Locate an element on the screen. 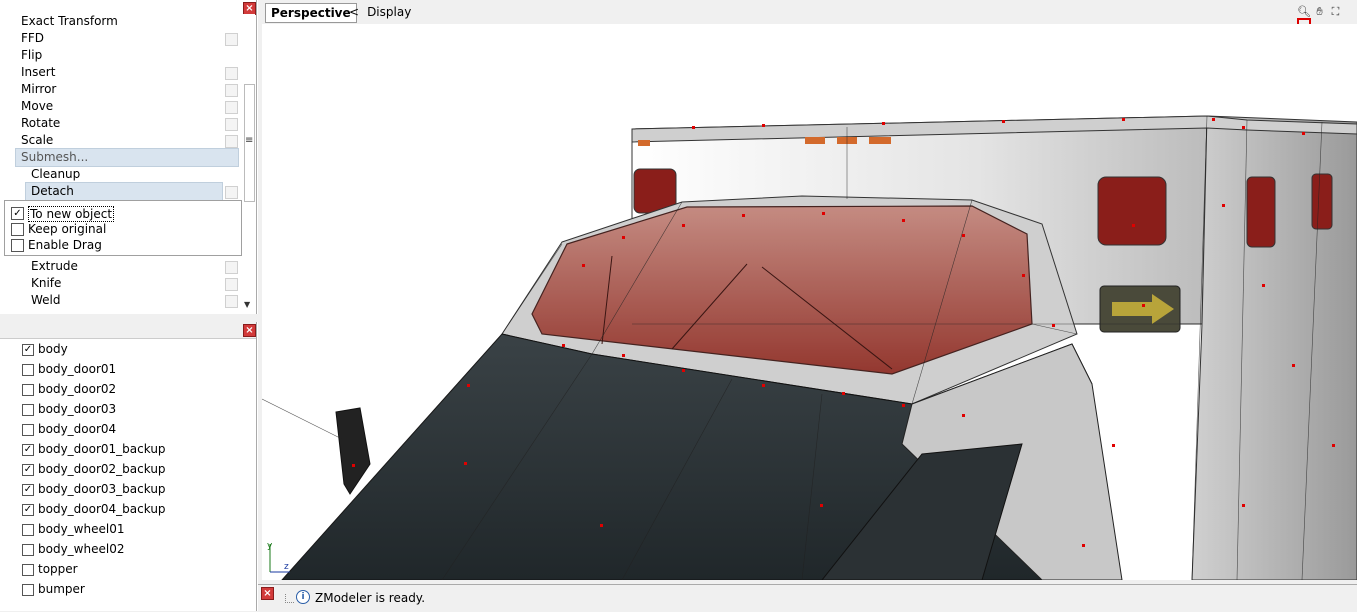 The width and height of the screenshot is (1357, 612). viewport-toolbar is located at coordinates (809, 12).